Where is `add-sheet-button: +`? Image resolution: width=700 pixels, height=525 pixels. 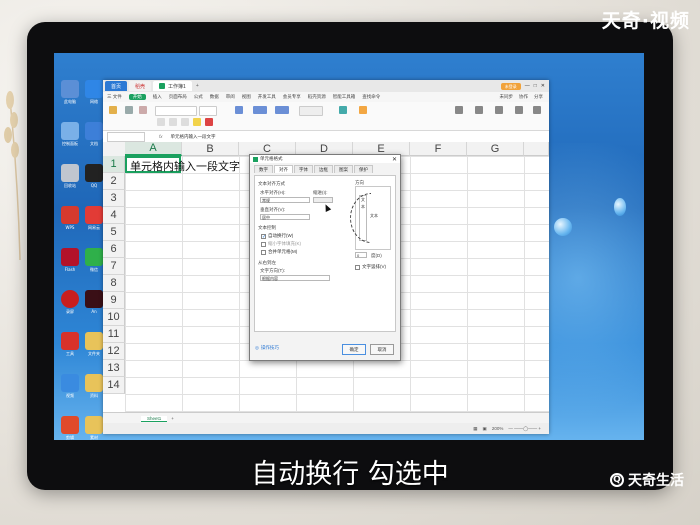
add-sheet-button: + is located at coordinates (172, 418).